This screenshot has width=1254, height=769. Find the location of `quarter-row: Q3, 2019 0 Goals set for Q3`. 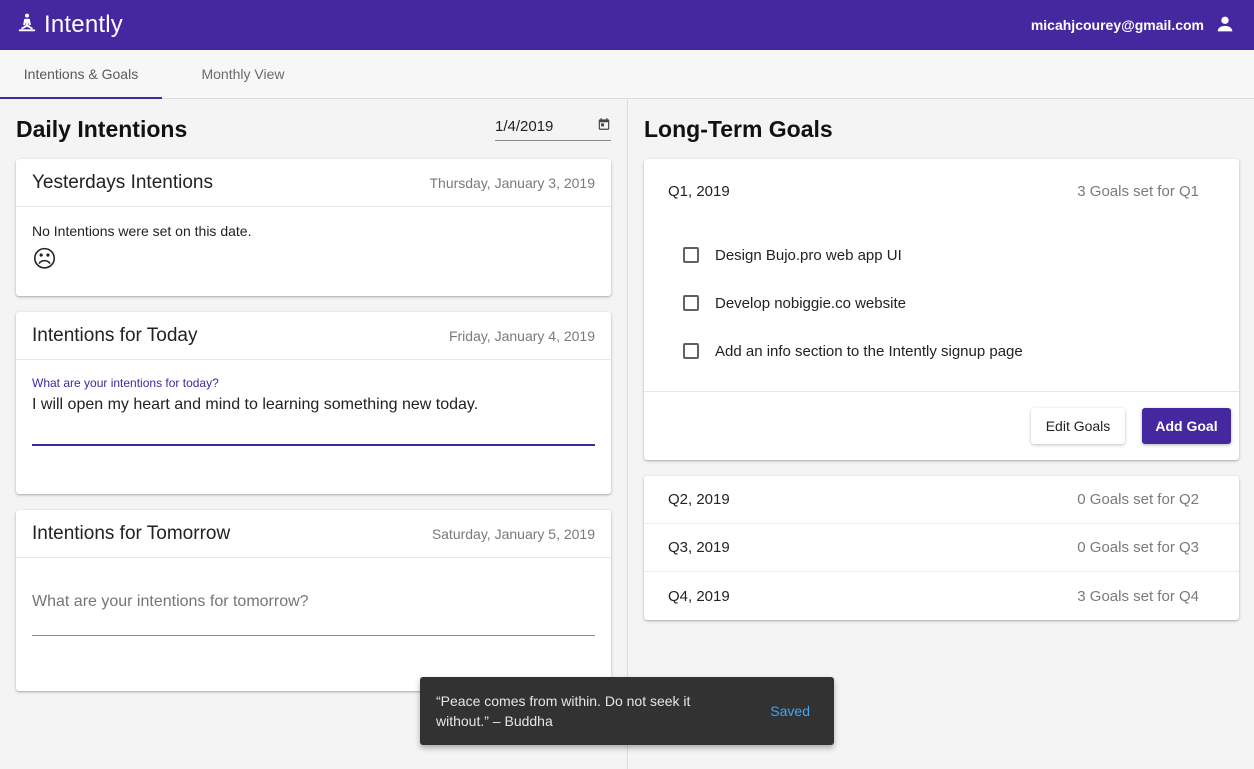

quarter-row: Q3, 2019 0 Goals set for Q3 is located at coordinates (941, 548).